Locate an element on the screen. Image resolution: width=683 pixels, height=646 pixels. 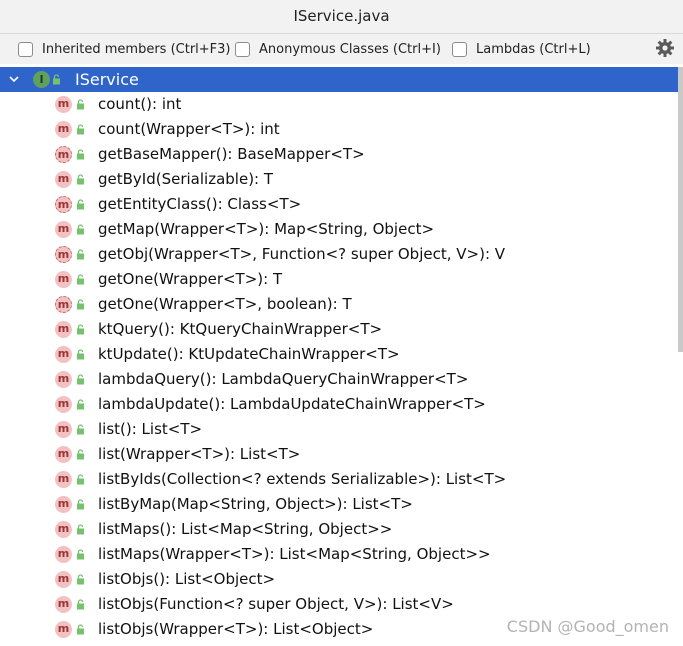
method-label: listByMap(Map<String, Object>): List<T> is located at coordinates (255, 504).